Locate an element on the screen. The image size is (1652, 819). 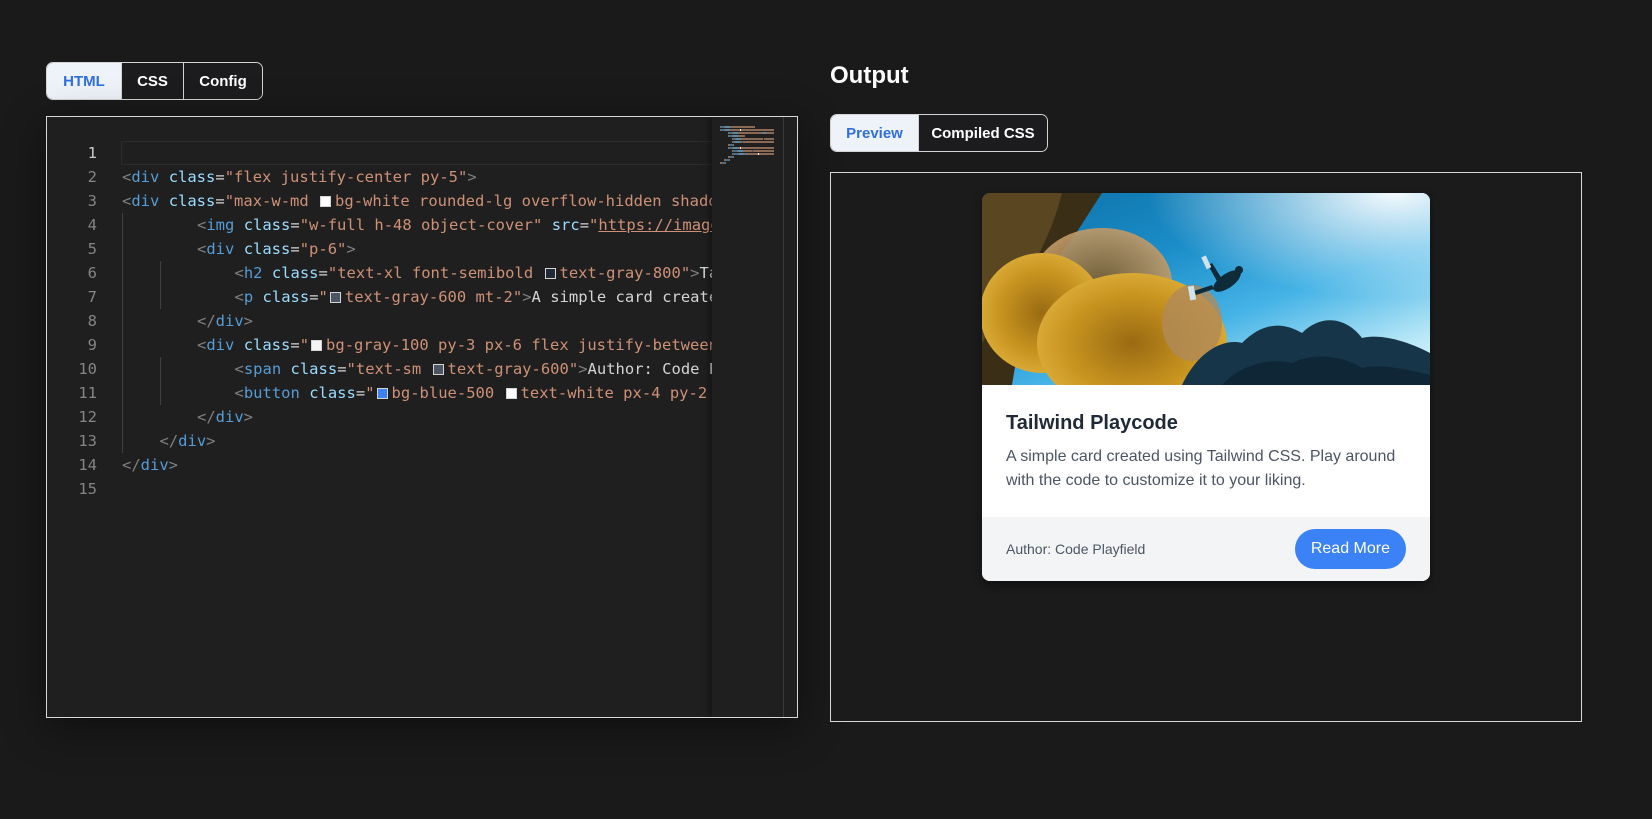
tab-css: CSS is located at coordinates (153, 81).